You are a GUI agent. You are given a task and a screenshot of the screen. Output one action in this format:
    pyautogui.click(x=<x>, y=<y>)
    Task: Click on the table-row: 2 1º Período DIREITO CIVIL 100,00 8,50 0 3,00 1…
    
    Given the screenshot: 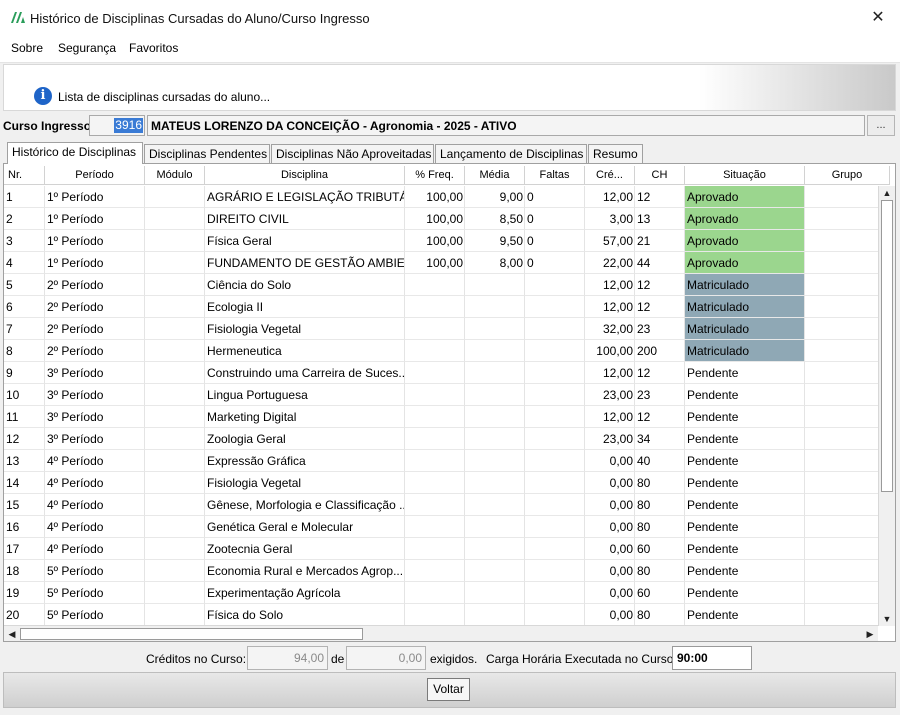 What is the action you would take?
    pyautogui.click(x=447, y=219)
    